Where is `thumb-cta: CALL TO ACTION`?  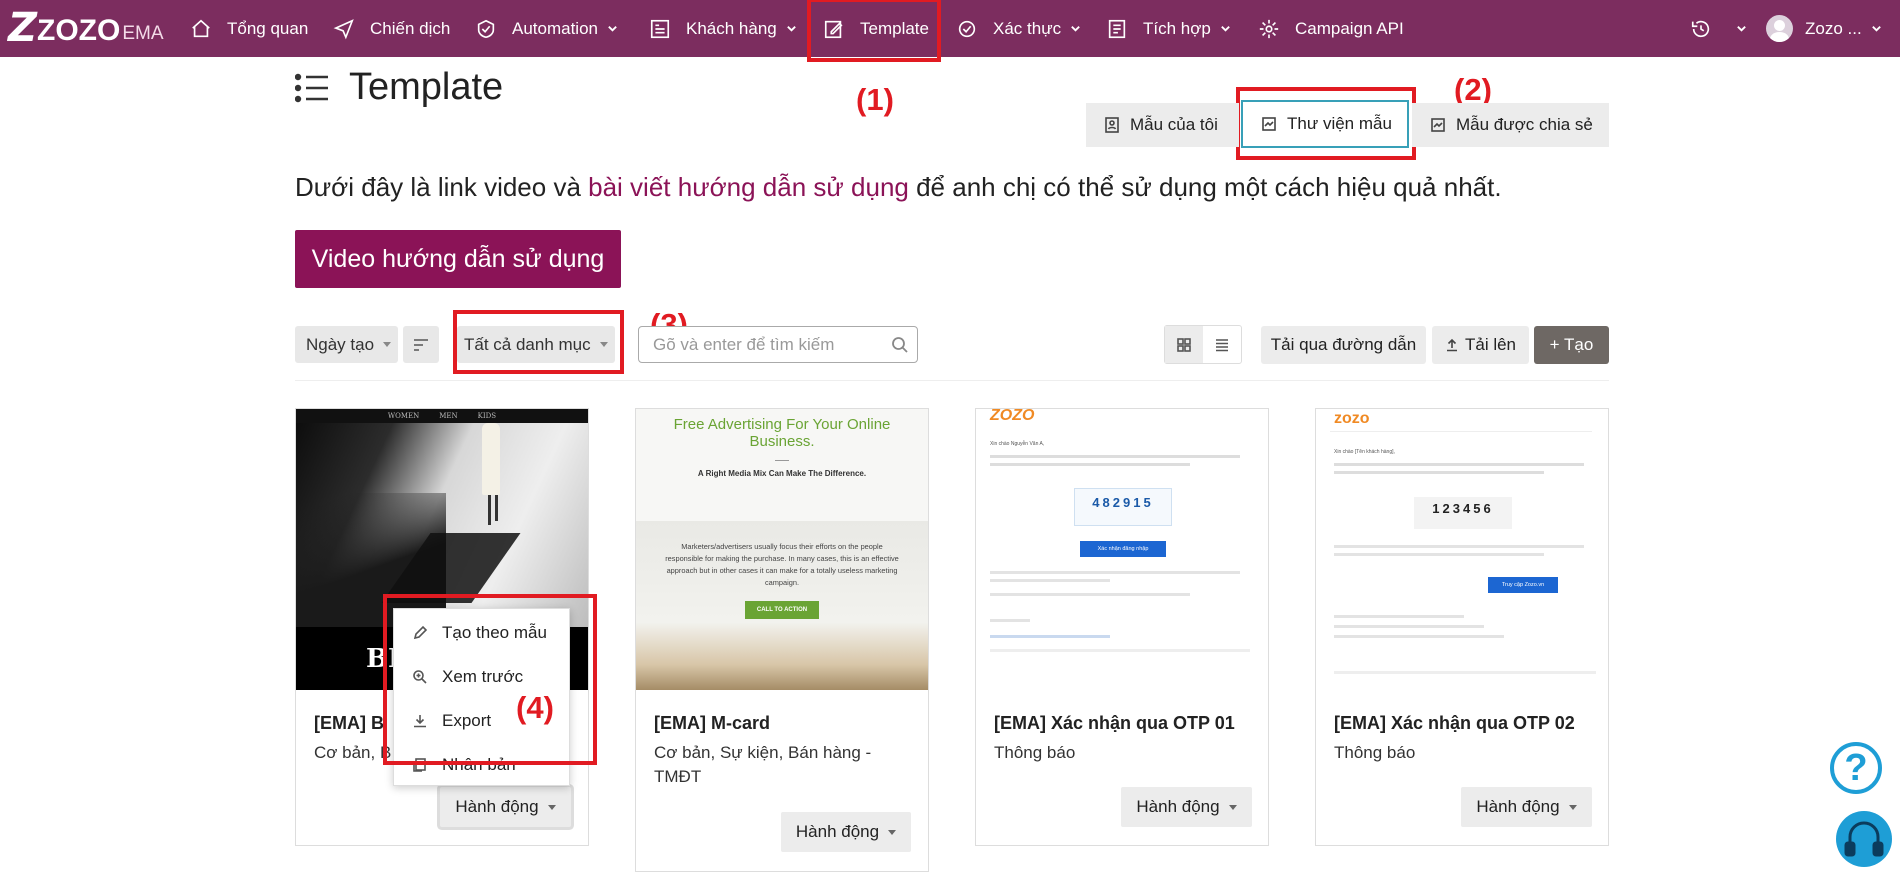 thumb-cta: CALL TO ACTION is located at coordinates (782, 610).